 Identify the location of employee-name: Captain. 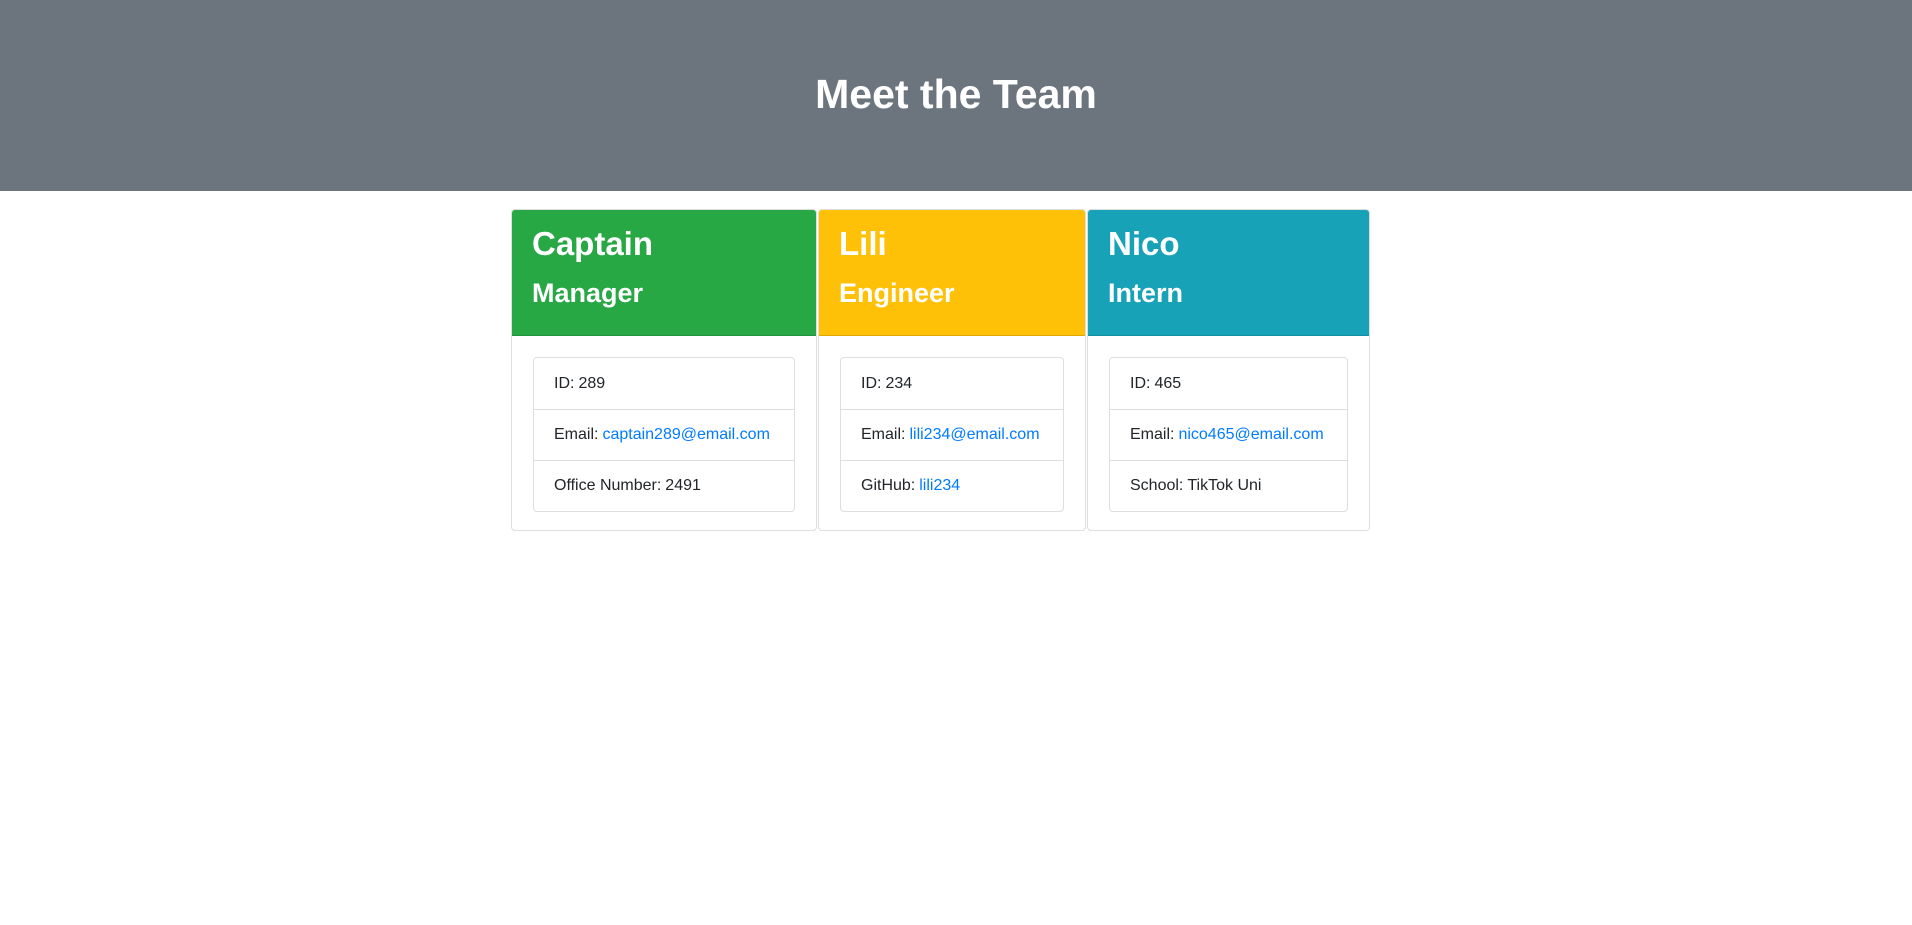
(593, 243).